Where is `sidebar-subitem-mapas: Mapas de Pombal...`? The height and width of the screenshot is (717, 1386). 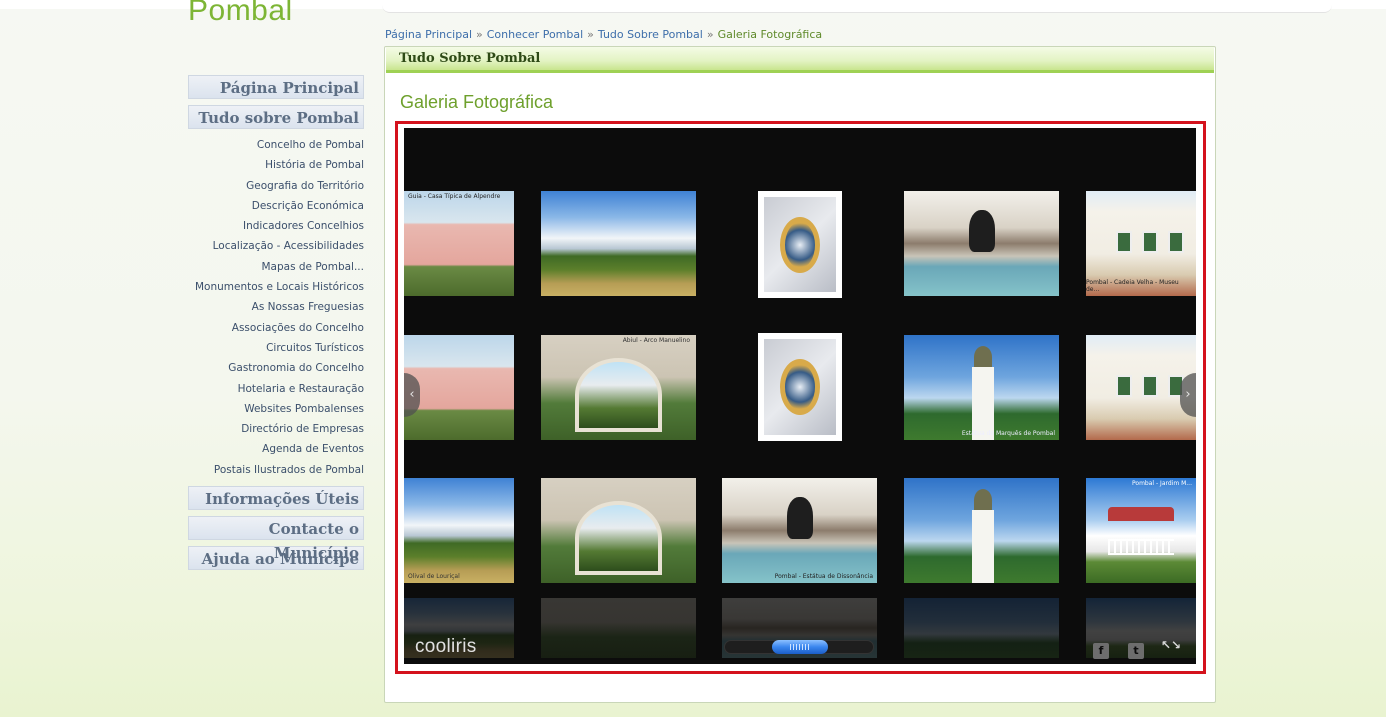 sidebar-subitem-mapas: Mapas de Pombal... is located at coordinates (268, 267).